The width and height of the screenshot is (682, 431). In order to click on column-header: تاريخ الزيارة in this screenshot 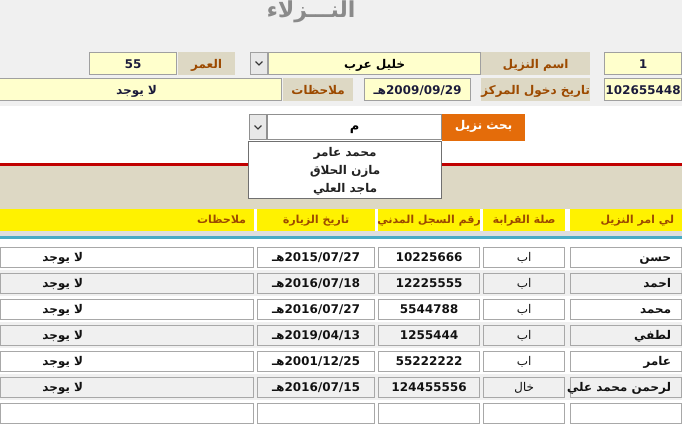, I will do `click(316, 220)`.